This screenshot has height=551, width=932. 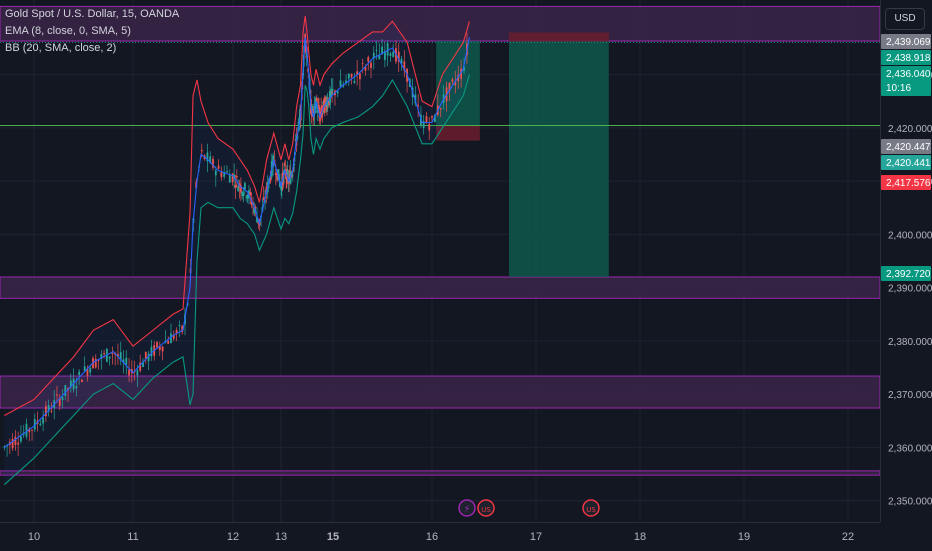 What do you see at coordinates (906, 261) in the screenshot?
I see `price-axis` at bounding box center [906, 261].